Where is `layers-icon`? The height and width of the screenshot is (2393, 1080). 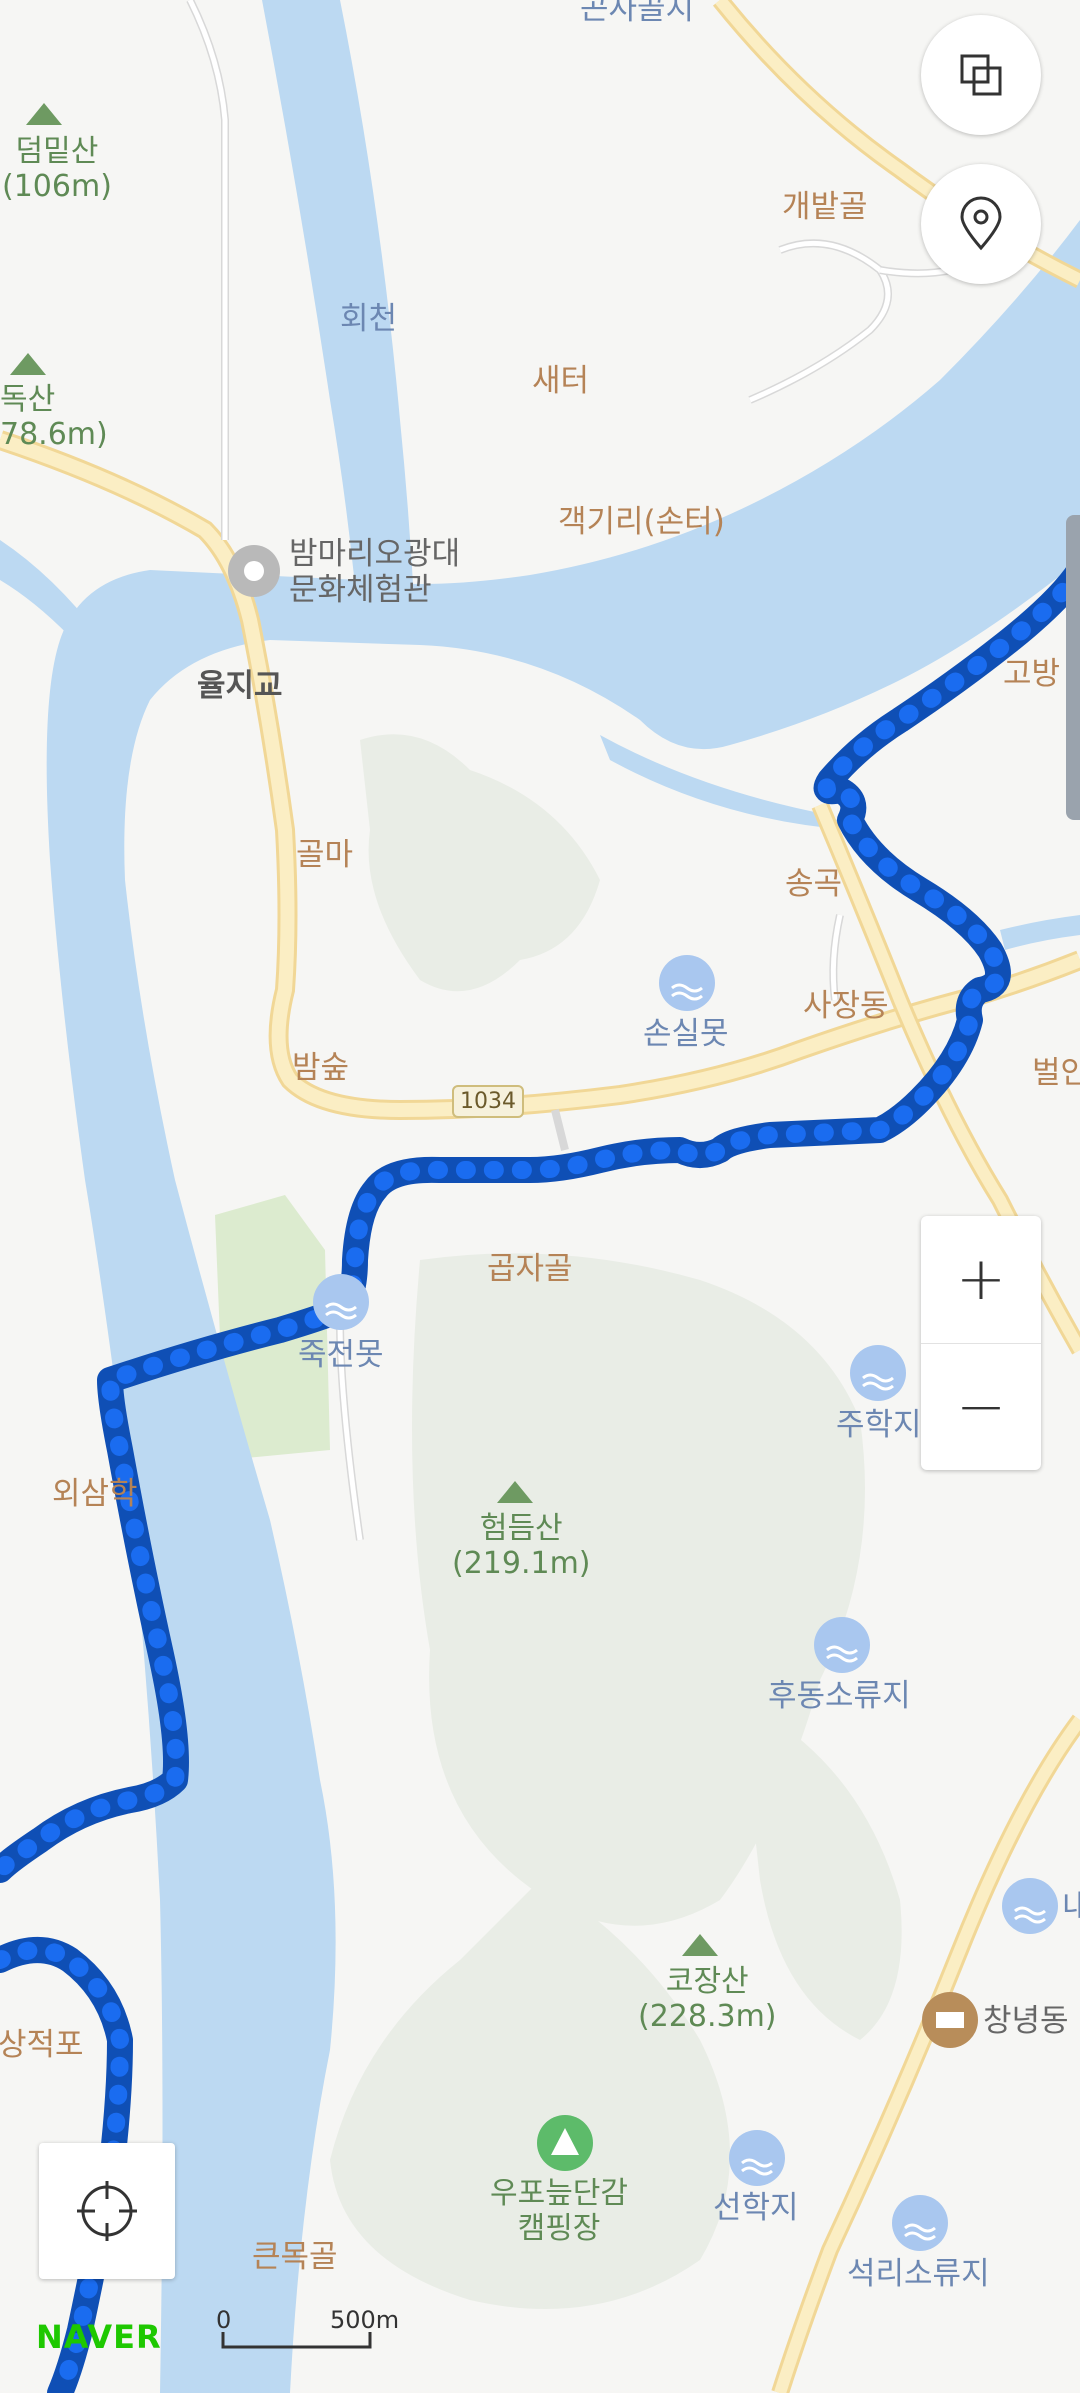
layers-icon is located at coordinates (981, 75).